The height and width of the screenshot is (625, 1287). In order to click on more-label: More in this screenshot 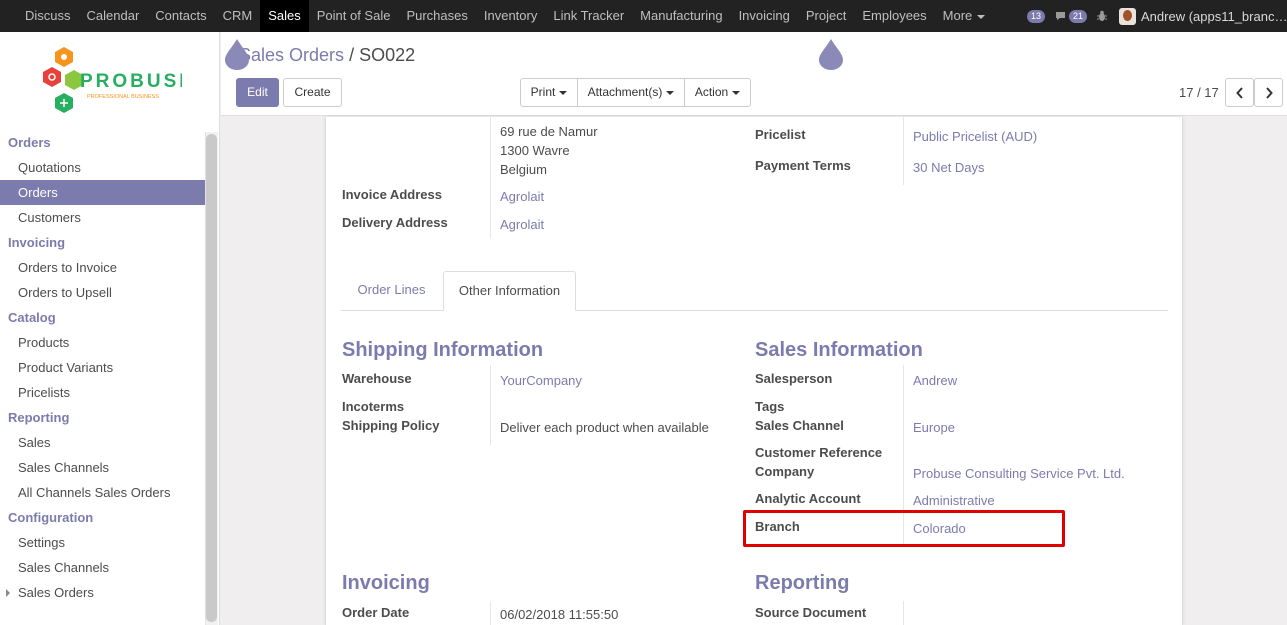, I will do `click(957, 15)`.